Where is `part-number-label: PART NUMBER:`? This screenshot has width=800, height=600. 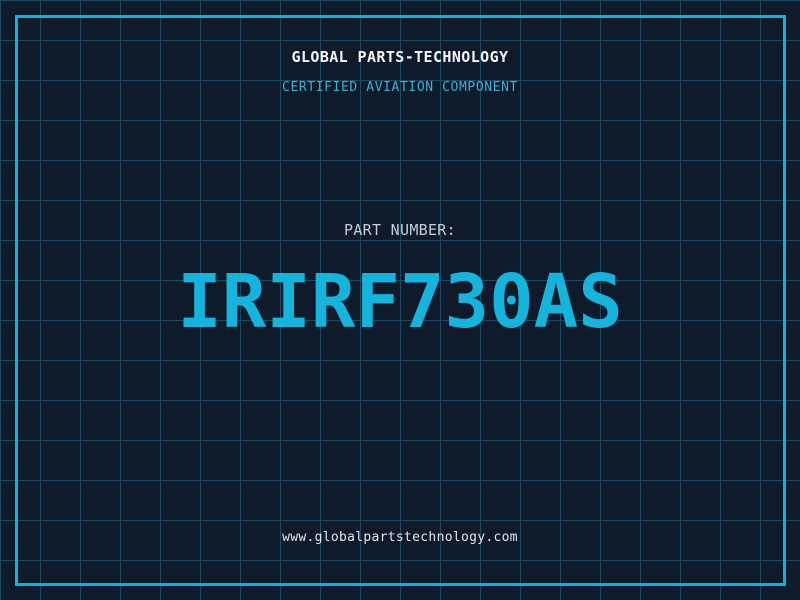 part-number-label: PART NUMBER: is located at coordinates (400, 230).